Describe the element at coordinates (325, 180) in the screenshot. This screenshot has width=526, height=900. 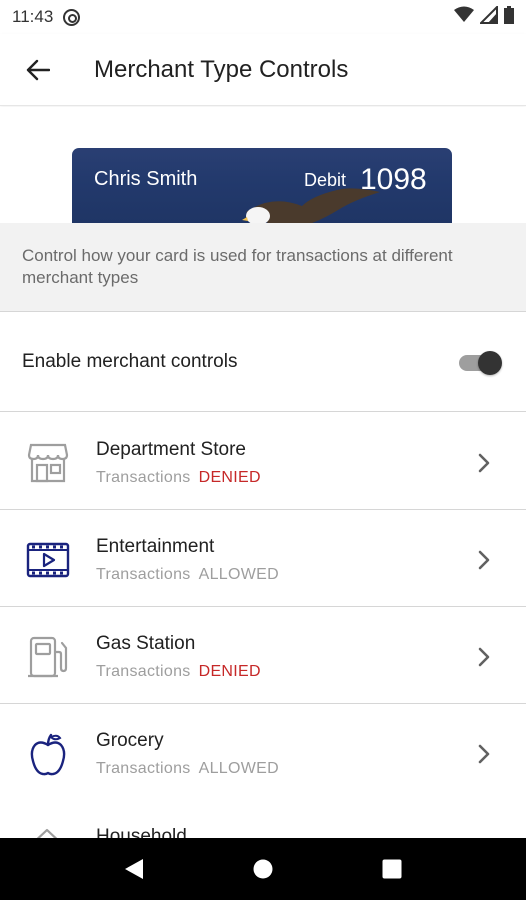
I see `card-type: Debit` at that location.